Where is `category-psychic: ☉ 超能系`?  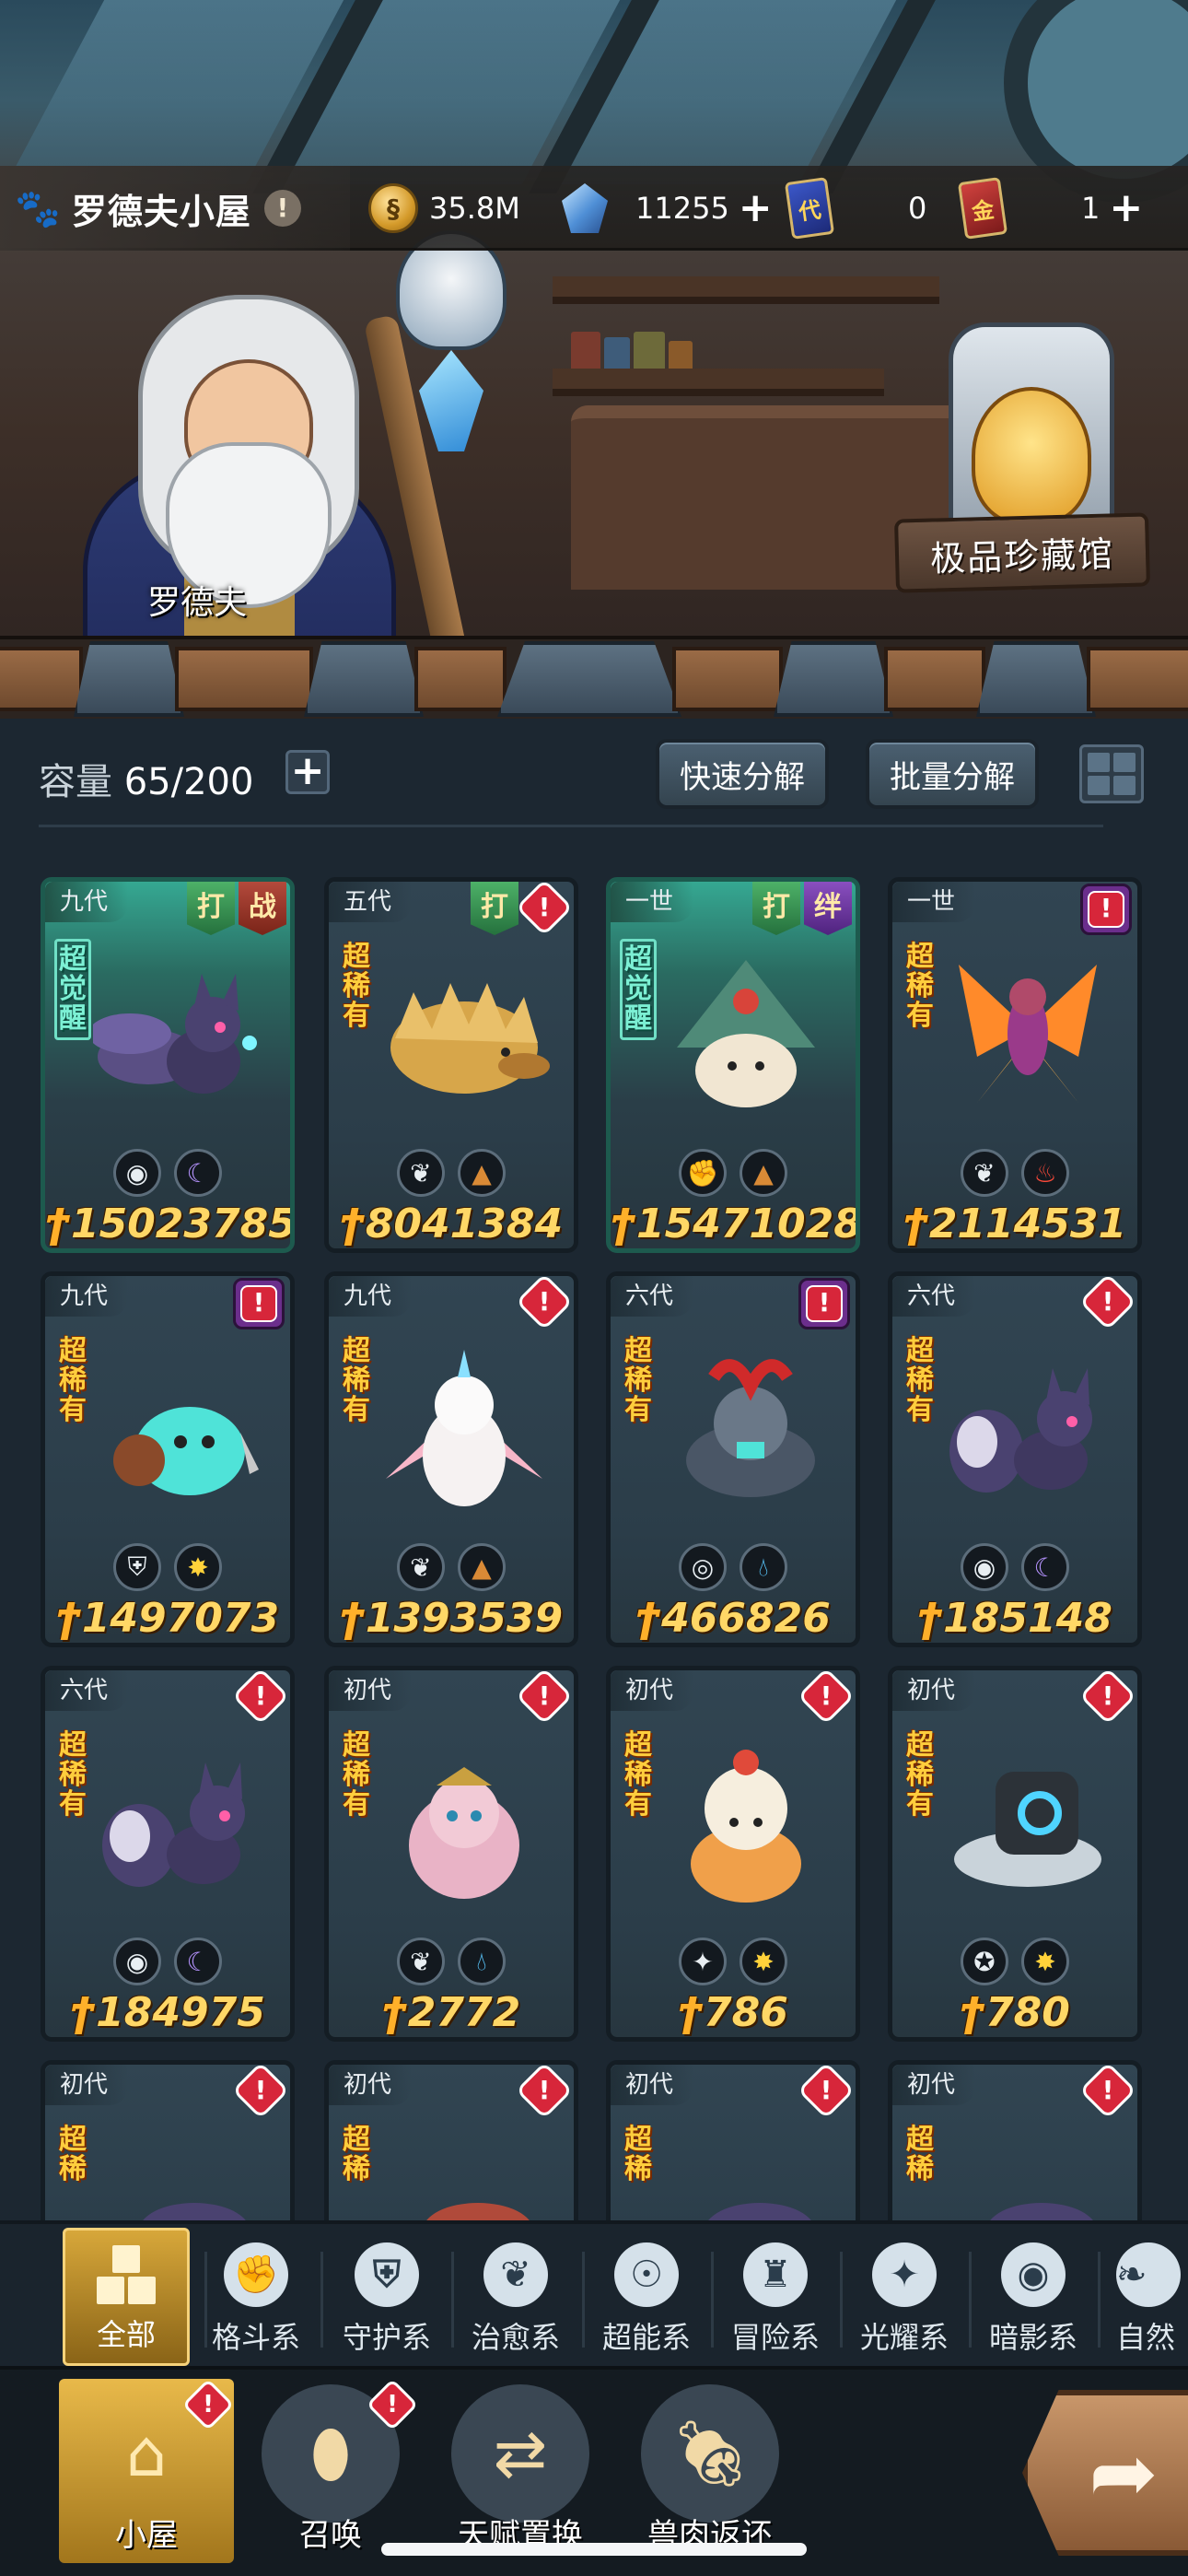 category-psychic: ☉ 超能系 is located at coordinates (646, 2297).